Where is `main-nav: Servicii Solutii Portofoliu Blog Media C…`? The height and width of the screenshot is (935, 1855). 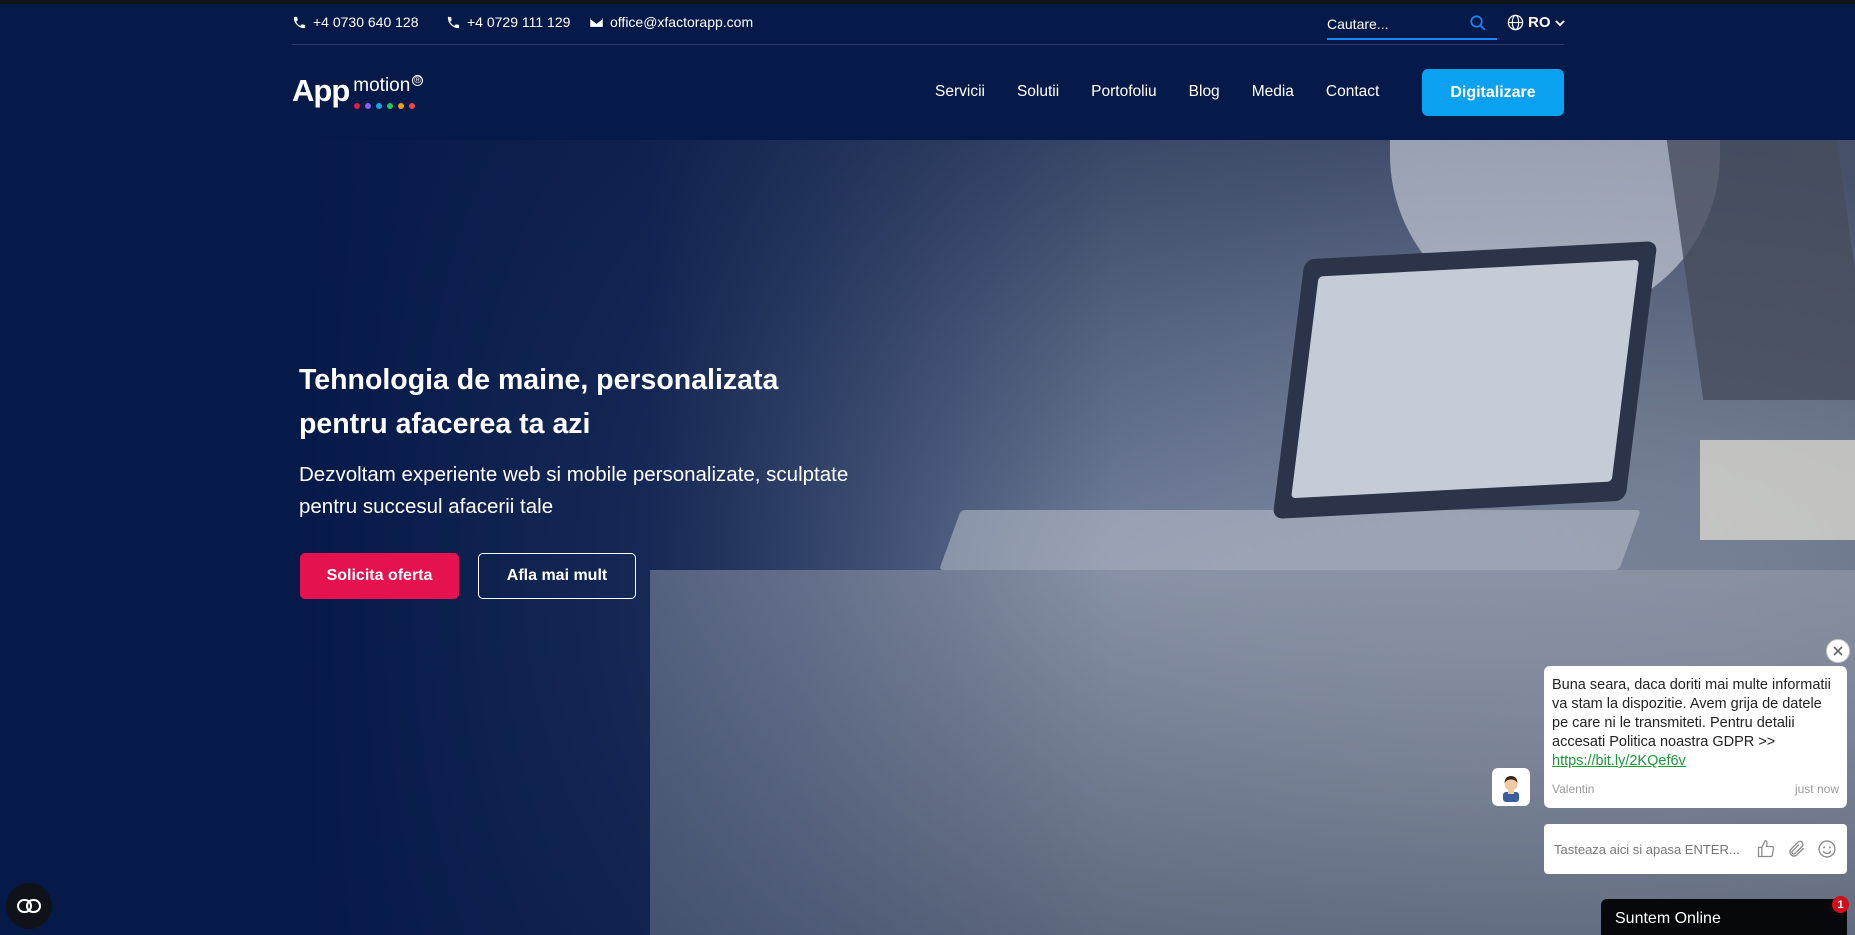
main-nav: Servicii Solutii Portofoliu Blog Media C… is located at coordinates (1173, 92).